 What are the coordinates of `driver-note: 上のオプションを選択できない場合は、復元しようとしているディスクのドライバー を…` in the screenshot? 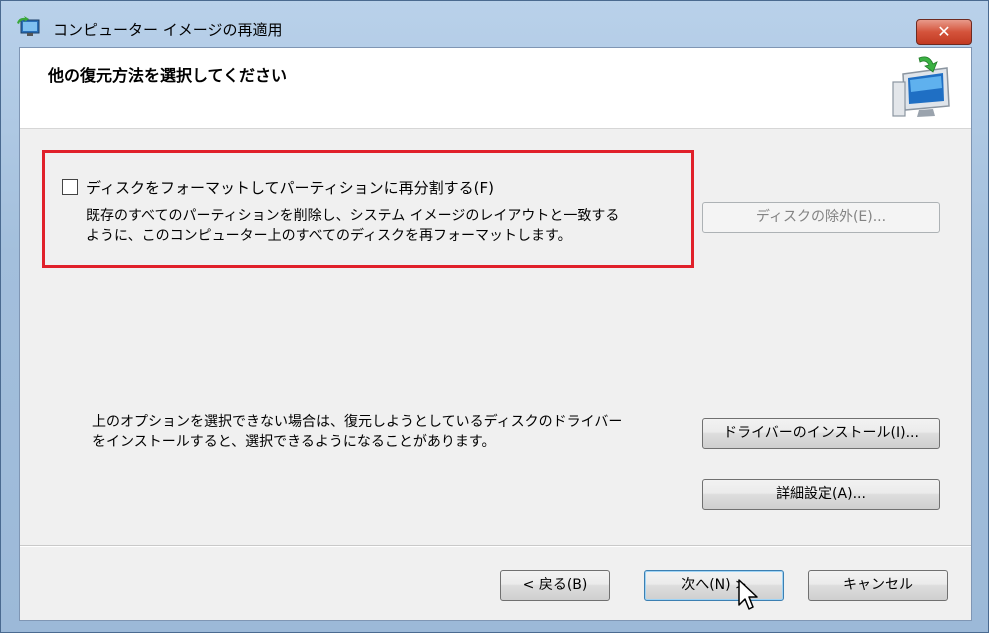 It's located at (357, 432).